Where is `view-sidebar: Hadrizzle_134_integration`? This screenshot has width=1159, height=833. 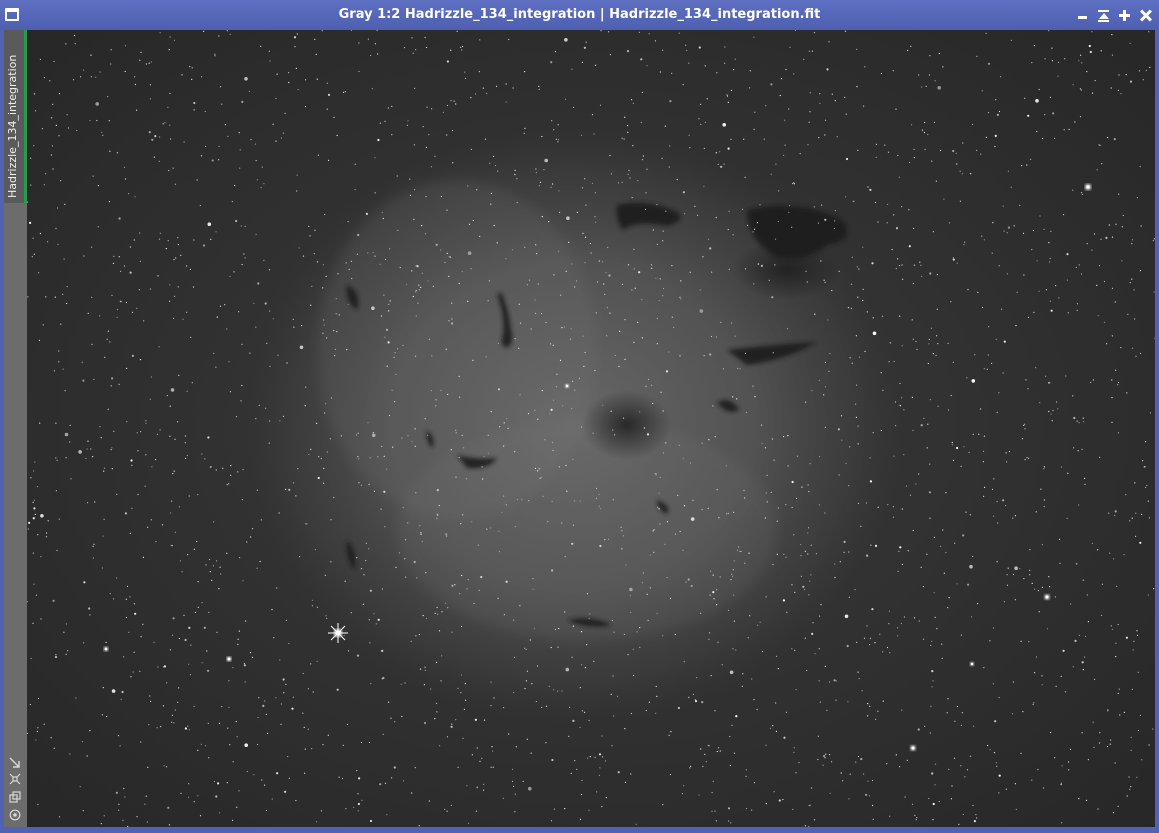 view-sidebar: Hadrizzle_134_integration is located at coordinates (15, 428).